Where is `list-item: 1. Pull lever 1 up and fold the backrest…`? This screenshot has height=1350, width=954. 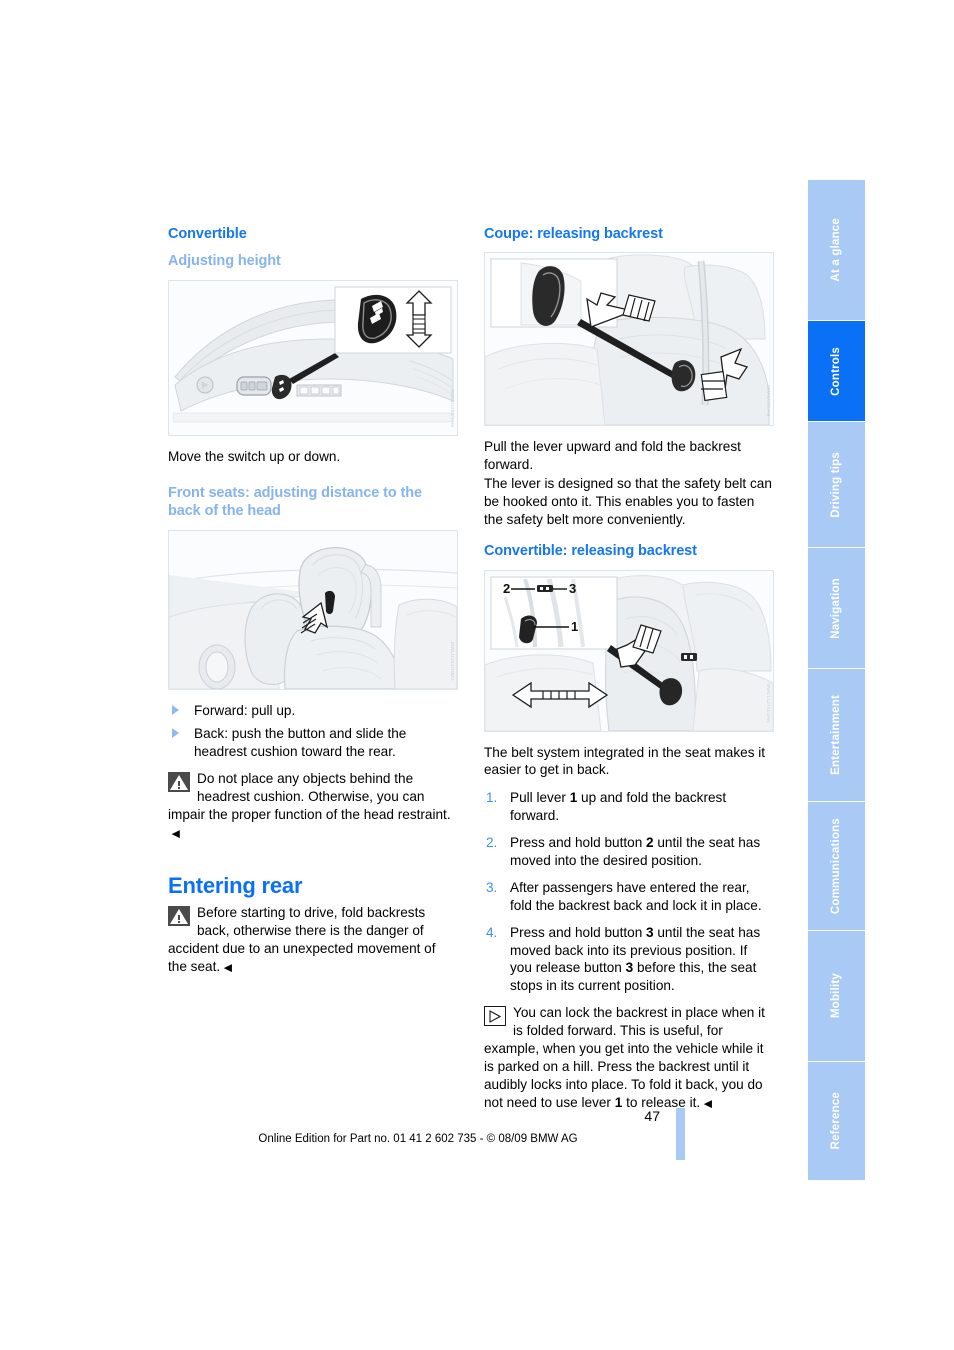 list-item: 1. Pull lever 1 up and fold the backrest… is located at coordinates (628, 807).